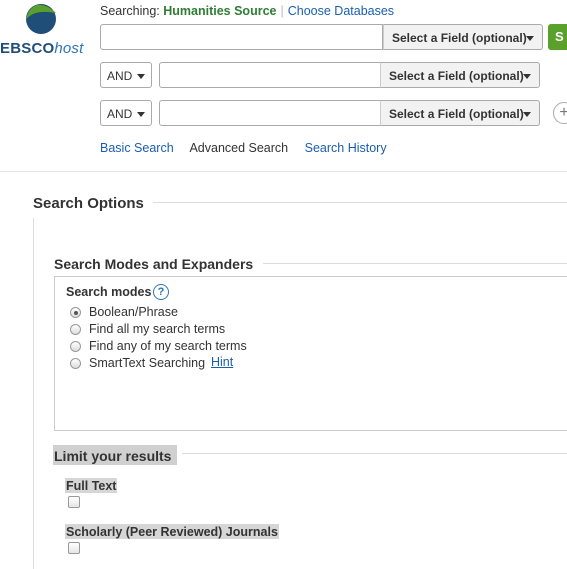 This screenshot has width=567, height=569. What do you see at coordinates (41, 19) in the screenshot?
I see `ebsco-globe-logo-icon` at bounding box center [41, 19].